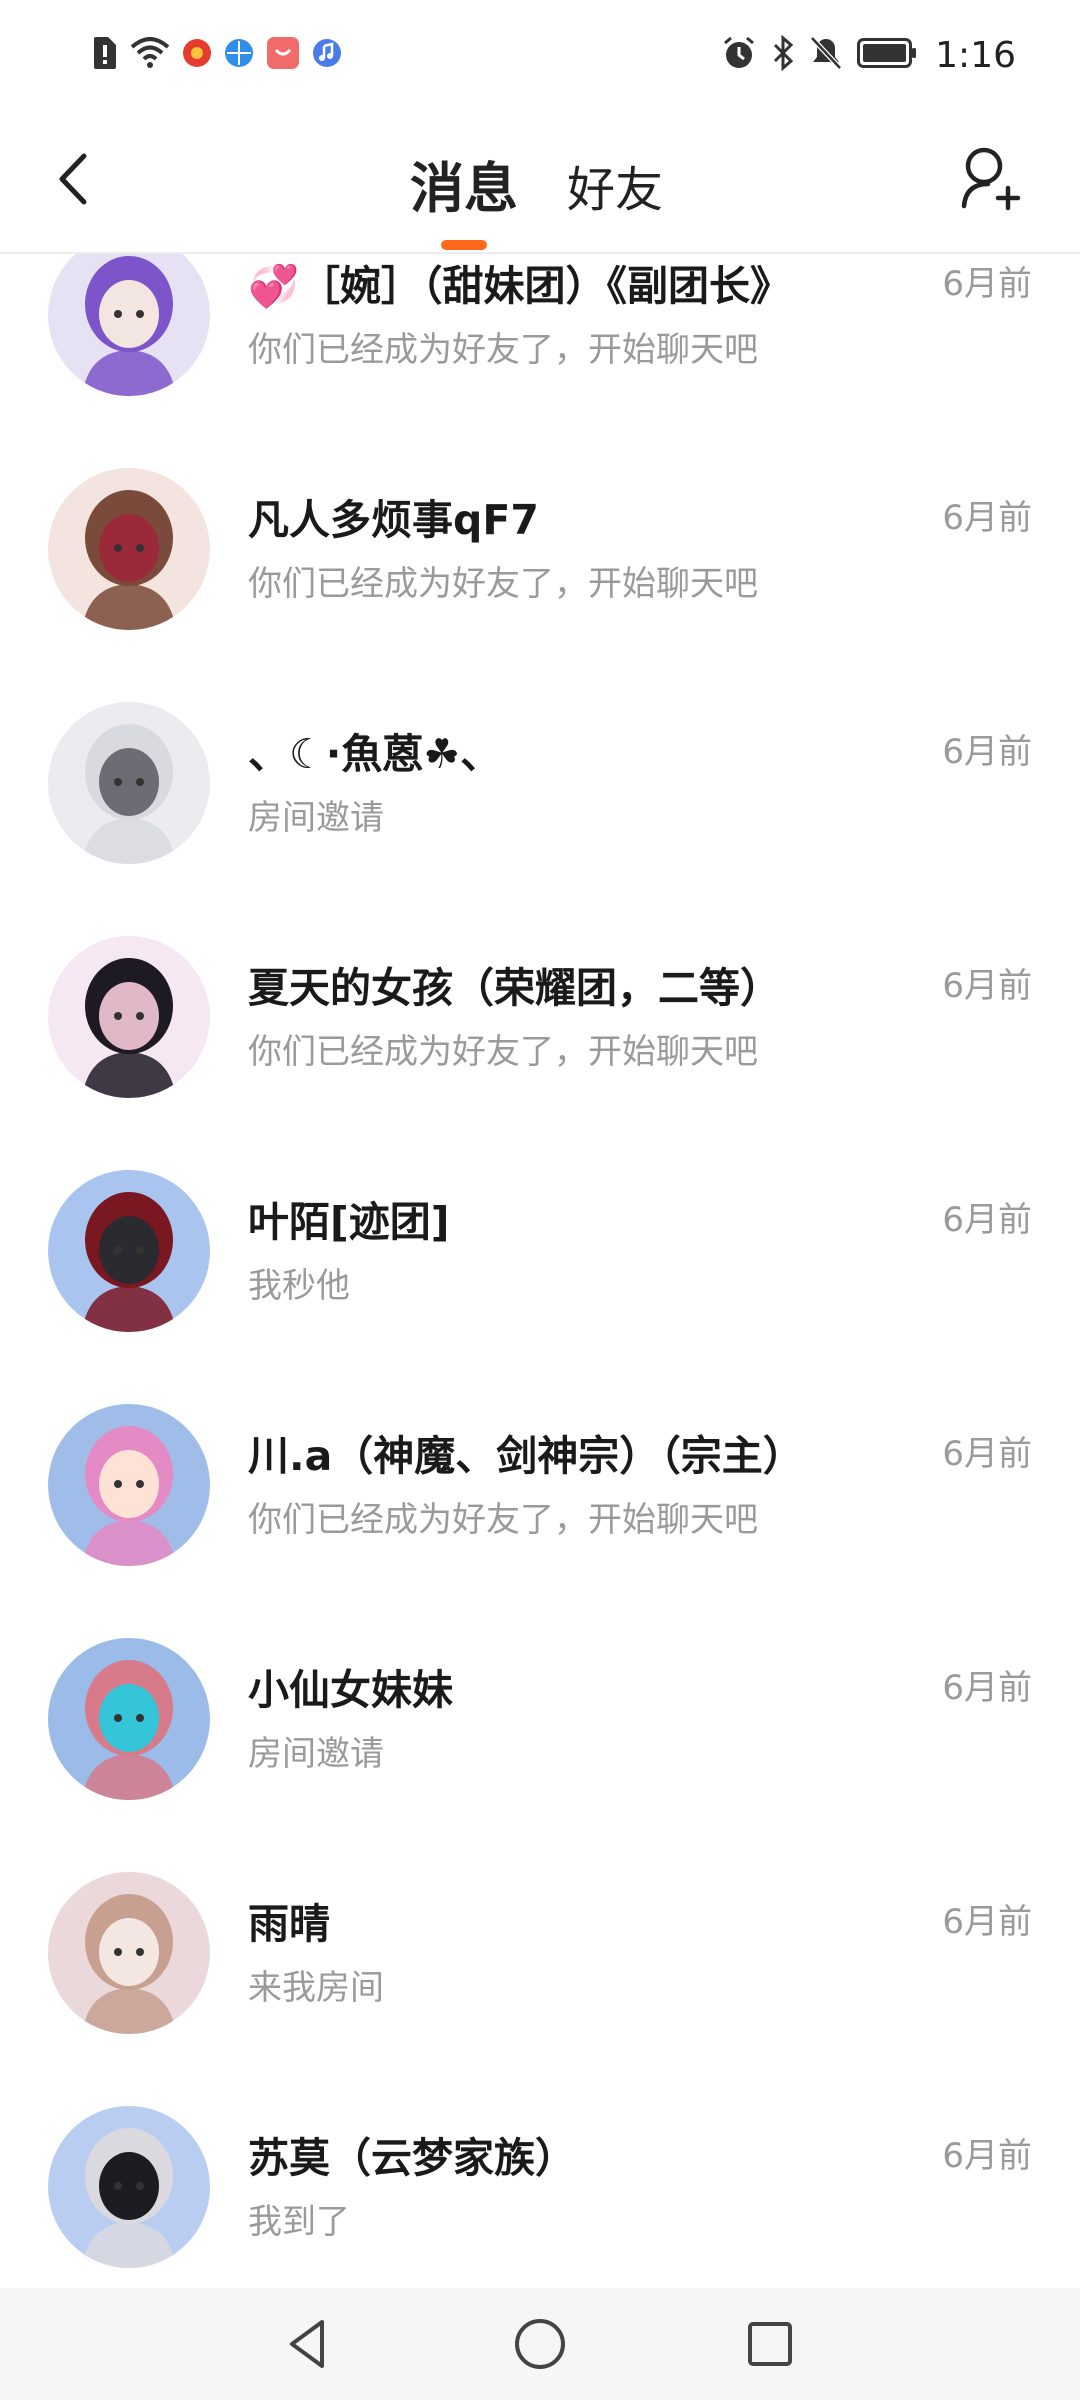  I want to click on contact-name: 川.a（神魔、剑神宗）（宗主）, so click(526, 1456).